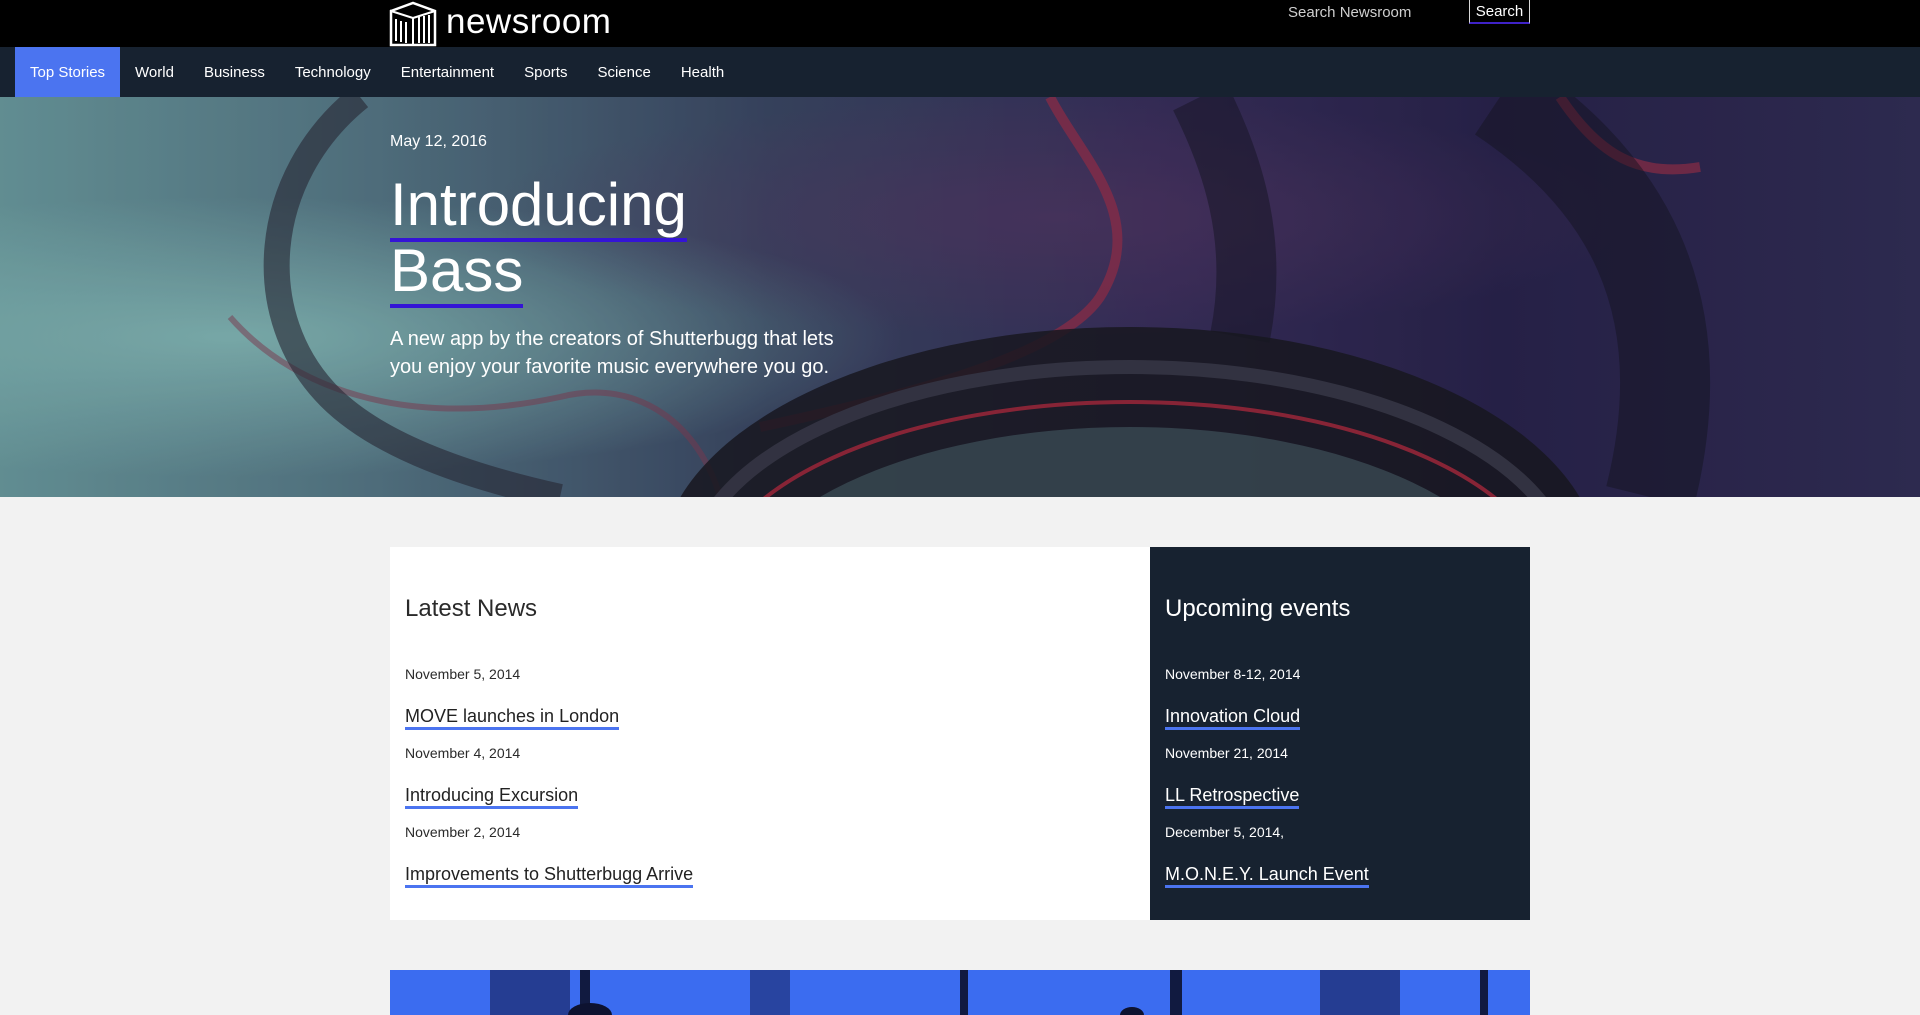  I want to click on nav-item-technology: Technology, so click(333, 72).